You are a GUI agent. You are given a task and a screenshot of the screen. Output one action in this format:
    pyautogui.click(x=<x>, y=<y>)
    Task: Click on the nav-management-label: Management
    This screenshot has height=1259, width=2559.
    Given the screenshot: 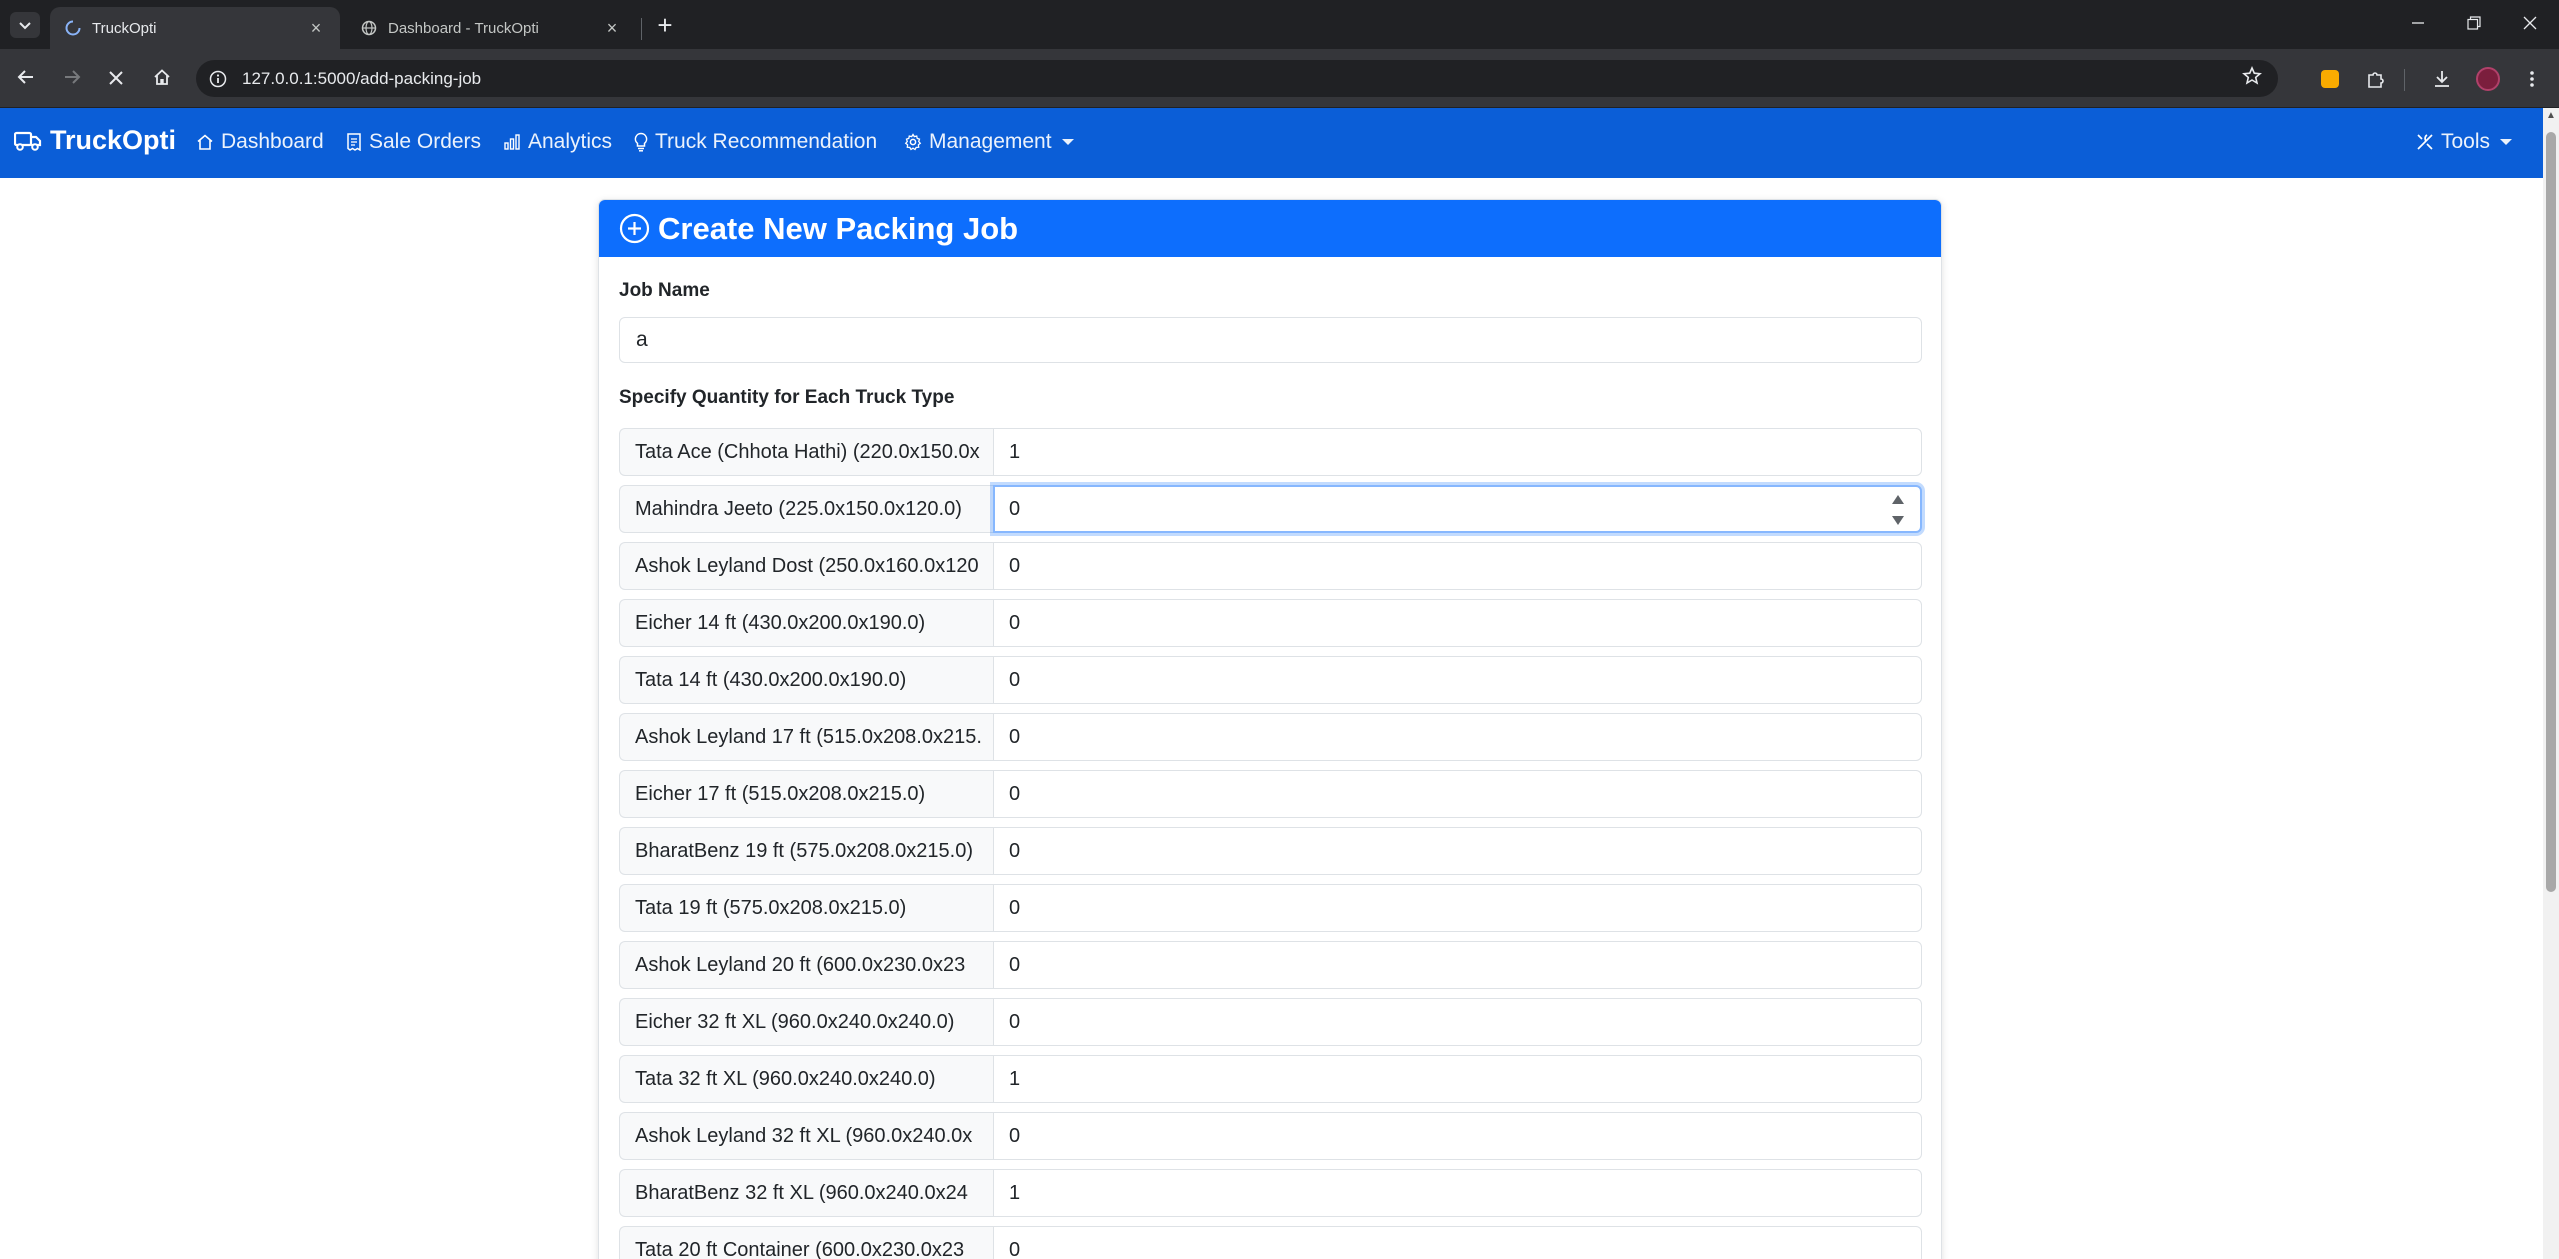 What is the action you would take?
    pyautogui.click(x=990, y=141)
    